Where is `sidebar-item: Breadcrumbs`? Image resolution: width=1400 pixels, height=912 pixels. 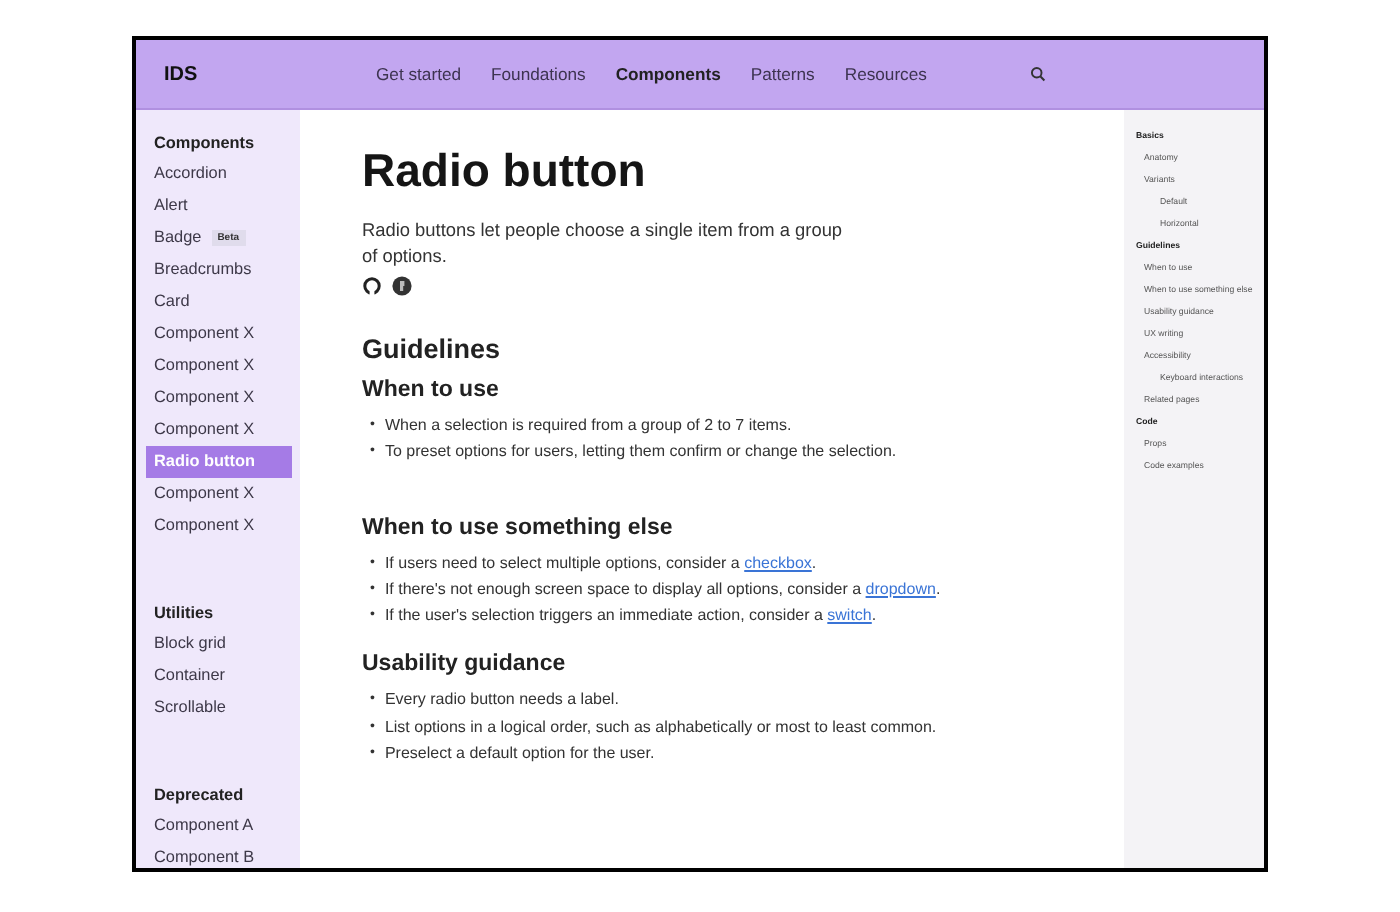 sidebar-item: Breadcrumbs is located at coordinates (219, 270).